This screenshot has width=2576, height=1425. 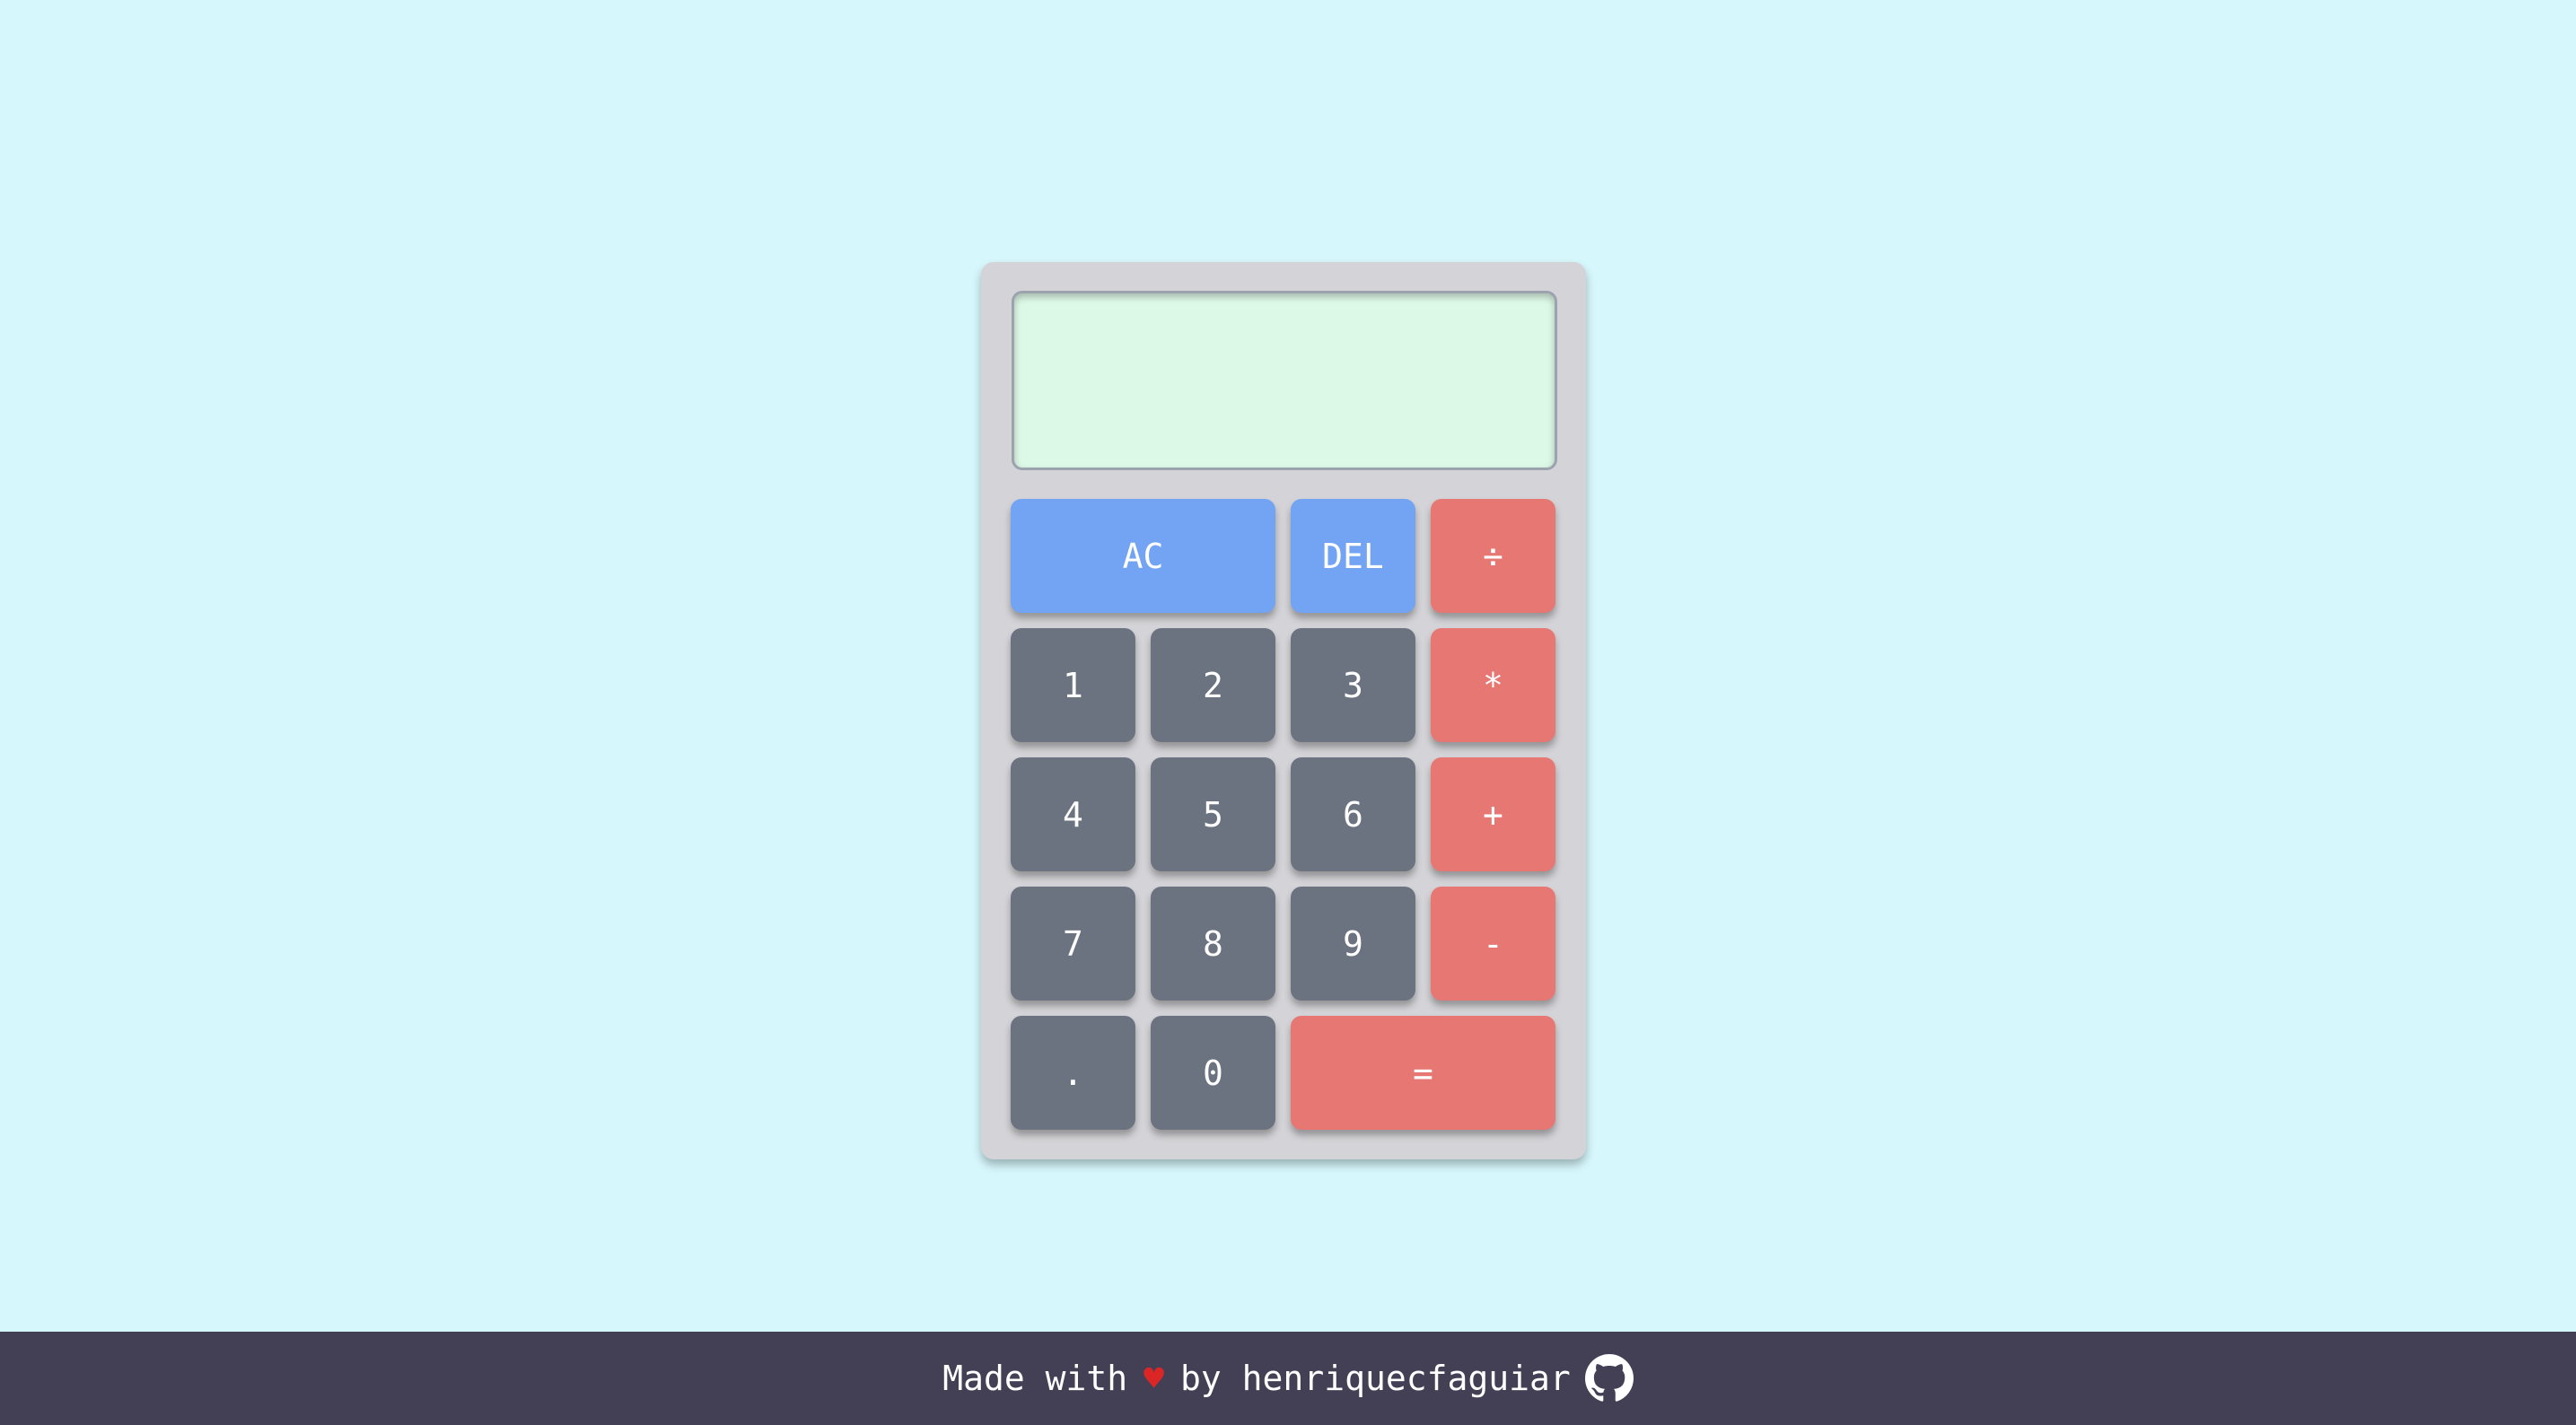 I want to click on digit-1-button: 1, so click(x=1073, y=685).